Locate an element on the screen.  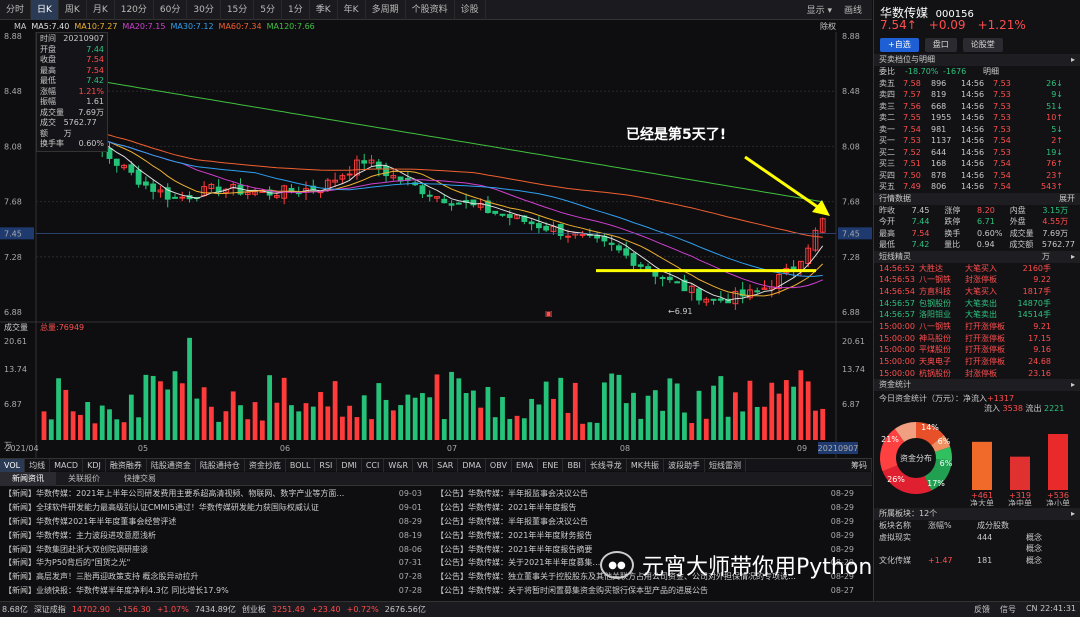
tick-row: 14:56:52 大胜达 大笔买入 2160手 is located at coordinates (977, 269).